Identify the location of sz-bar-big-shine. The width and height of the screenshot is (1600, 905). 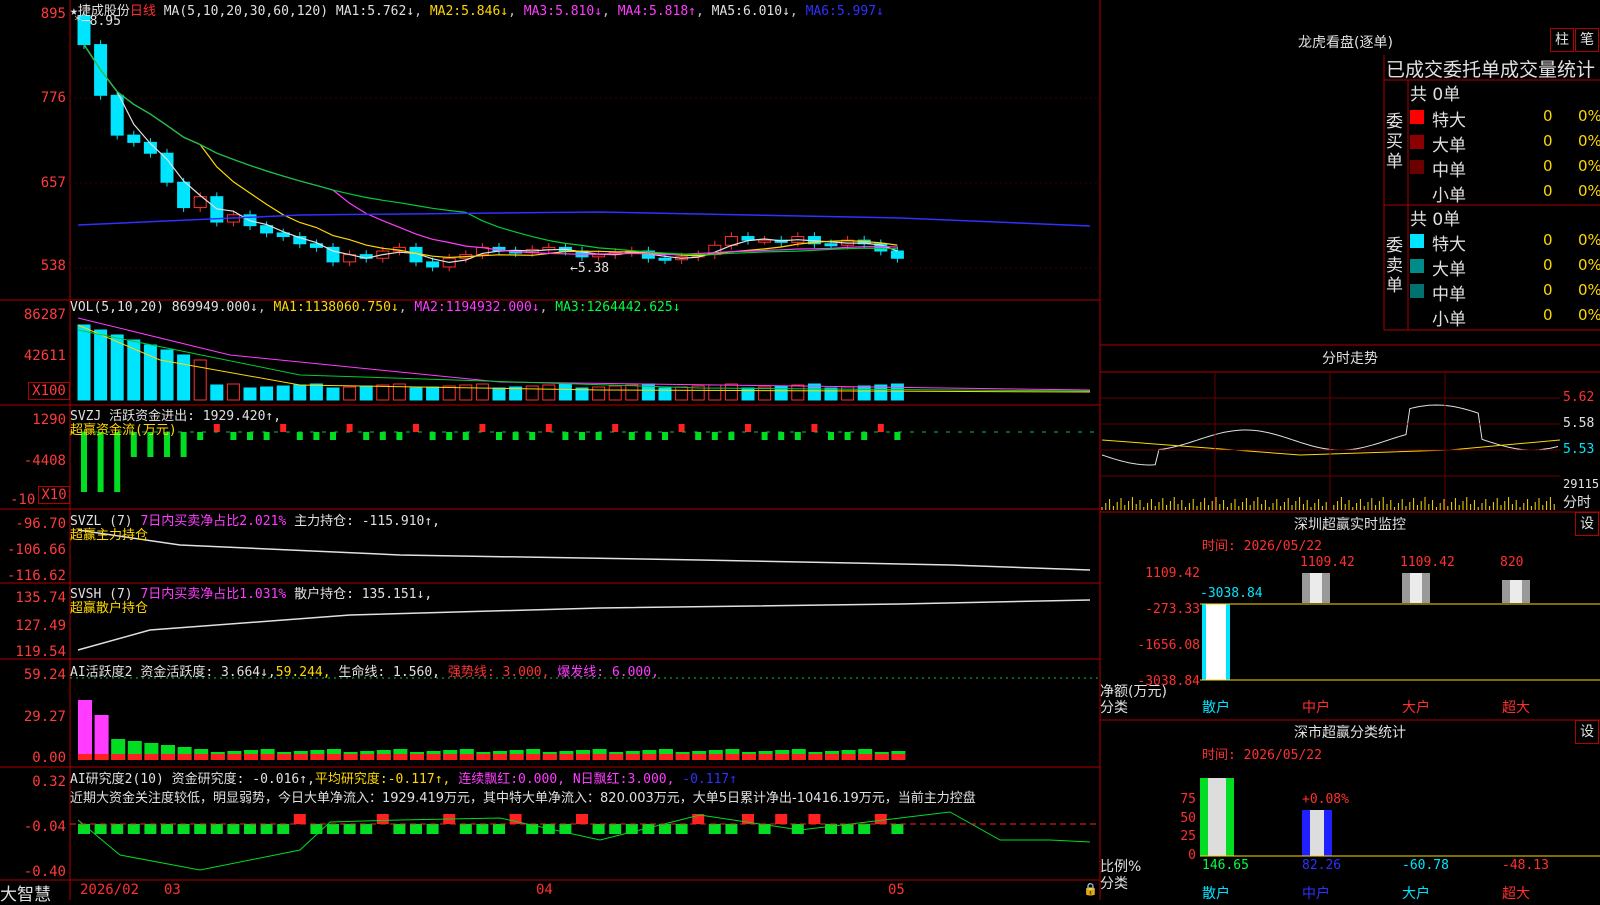
(1416, 588).